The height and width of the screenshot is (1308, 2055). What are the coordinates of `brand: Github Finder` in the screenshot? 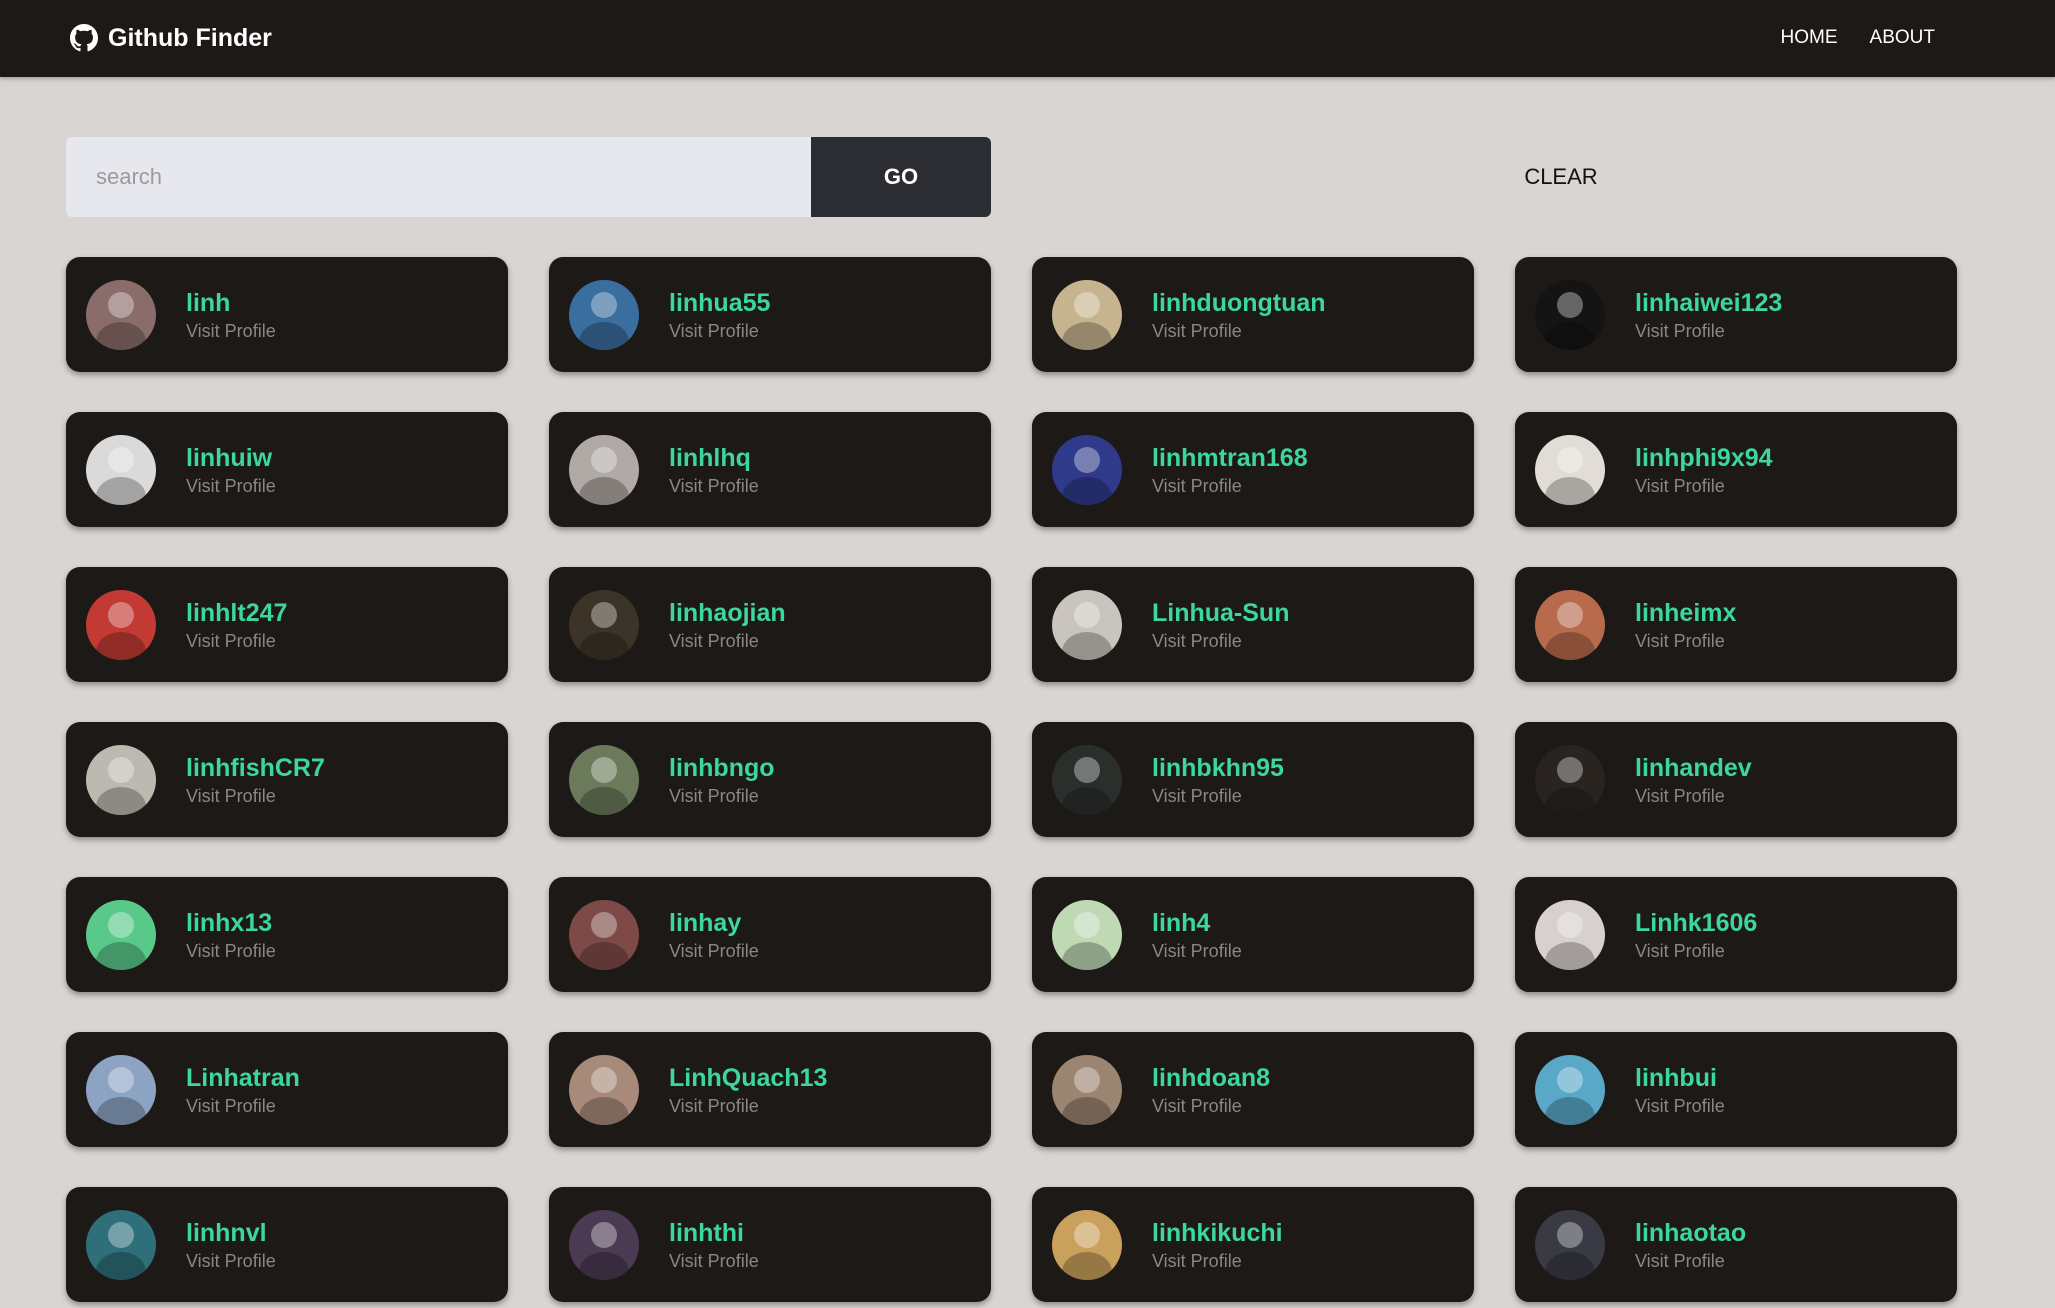 It's located at (171, 38).